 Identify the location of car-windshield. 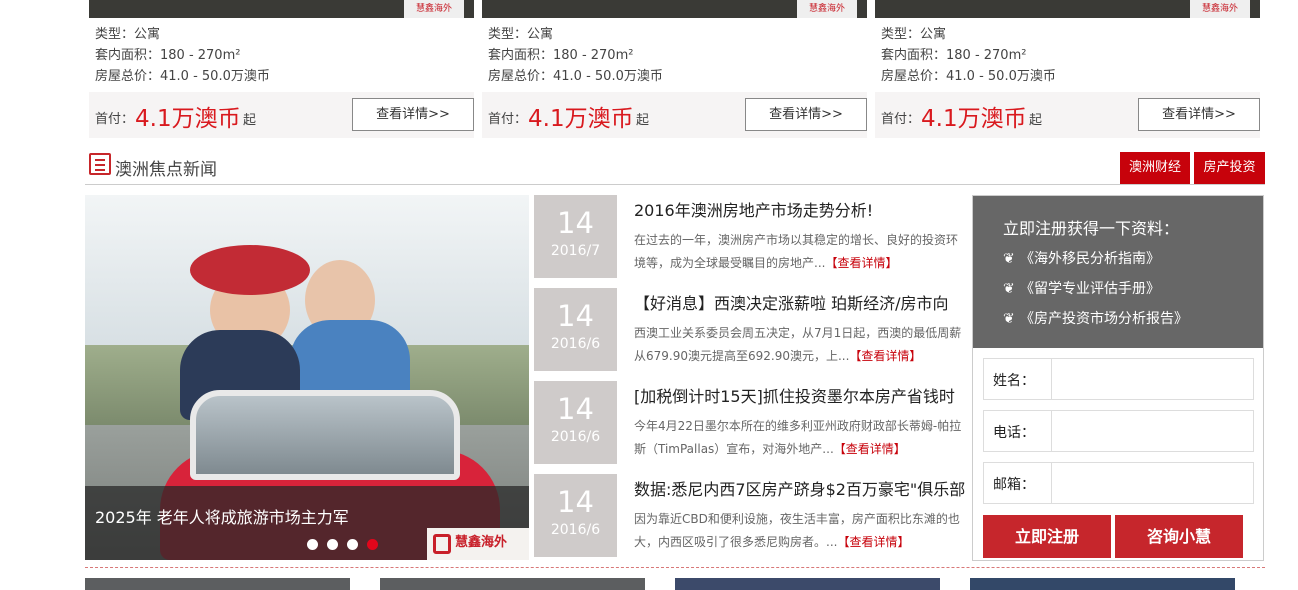
(325, 435).